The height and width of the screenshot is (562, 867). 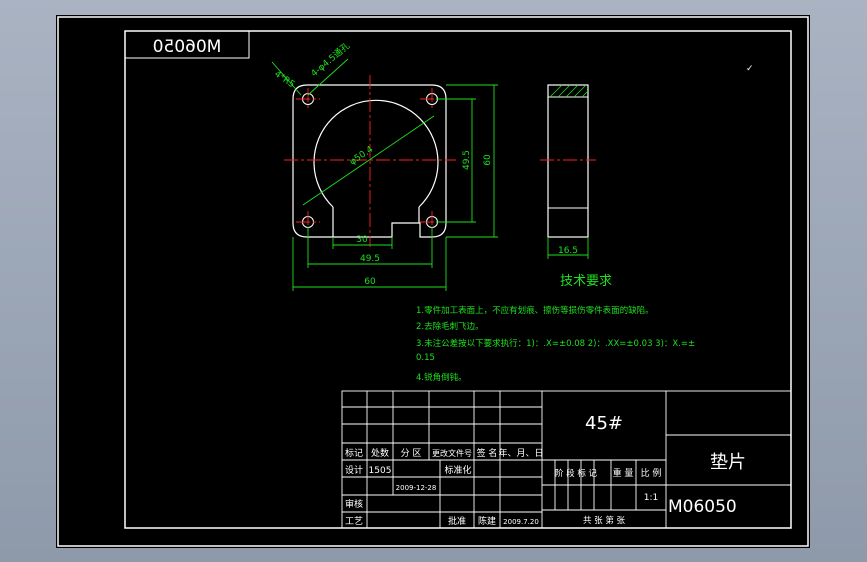 What do you see at coordinates (187, 47) in the screenshot?
I see `drawing-code-mirrored: M06050` at bounding box center [187, 47].